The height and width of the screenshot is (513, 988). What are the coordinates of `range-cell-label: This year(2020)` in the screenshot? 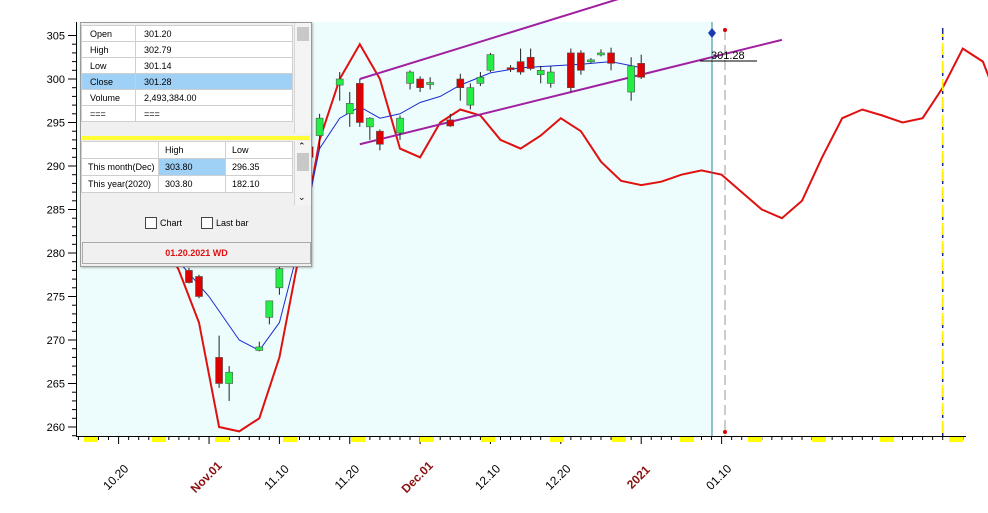 It's located at (120, 184).